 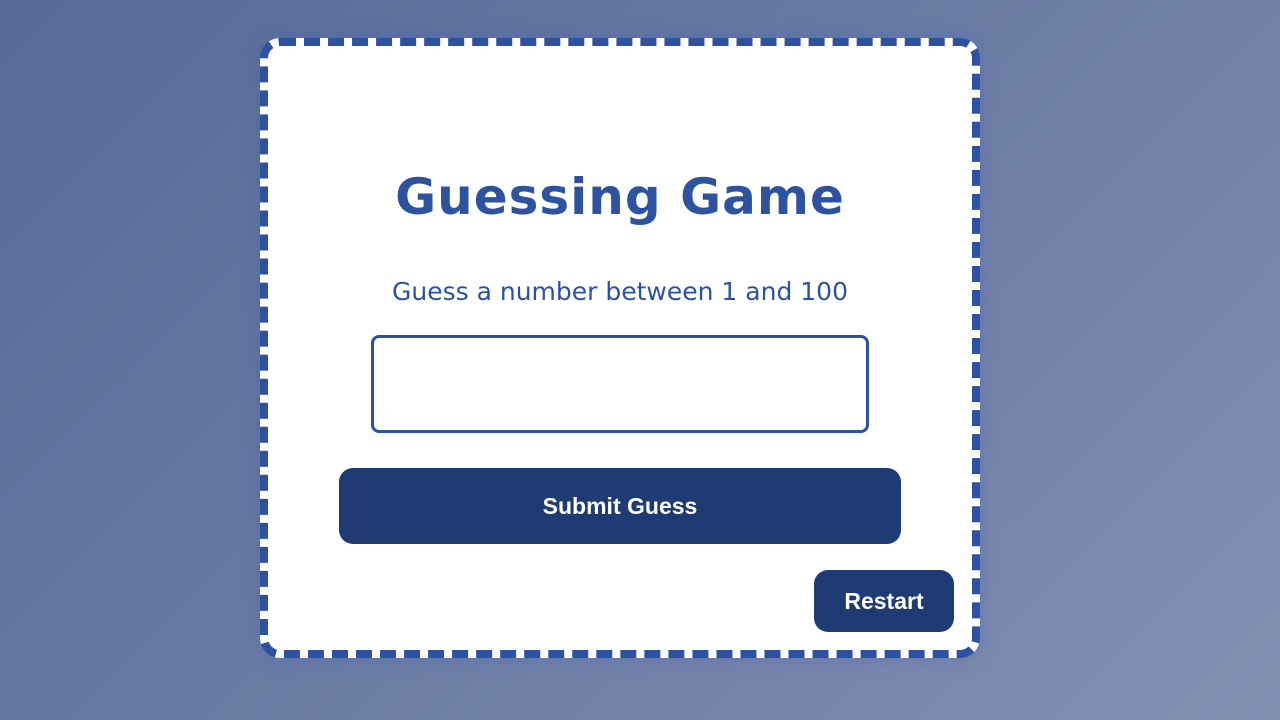 What do you see at coordinates (620, 506) in the screenshot?
I see `submit-guess-button: Submit Guess` at bounding box center [620, 506].